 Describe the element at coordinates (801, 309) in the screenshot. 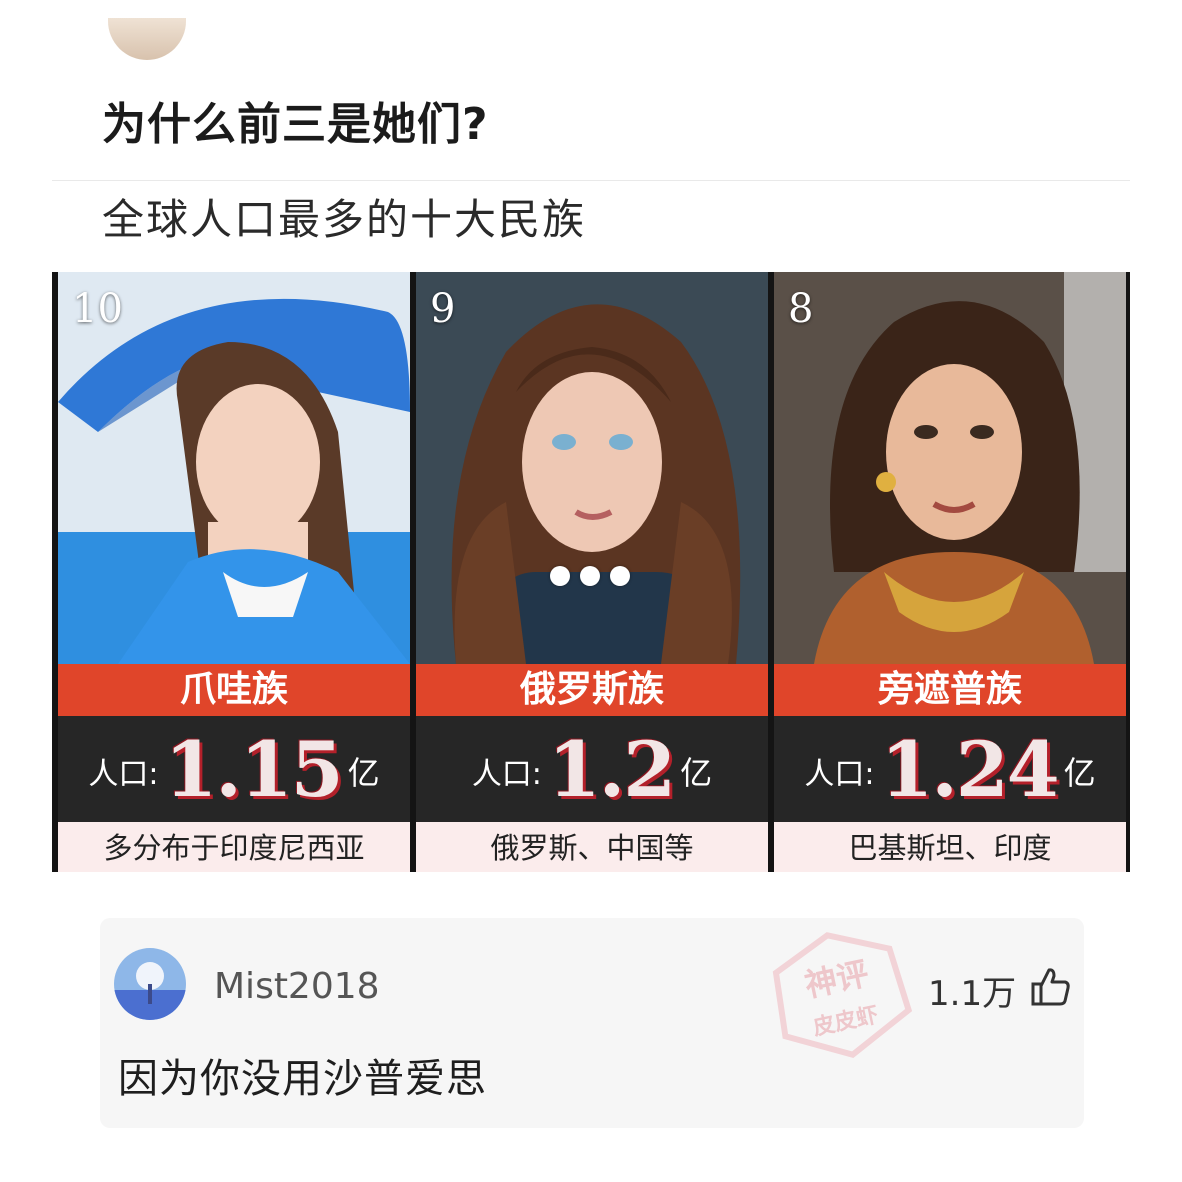

I see `rank-number: 8` at that location.